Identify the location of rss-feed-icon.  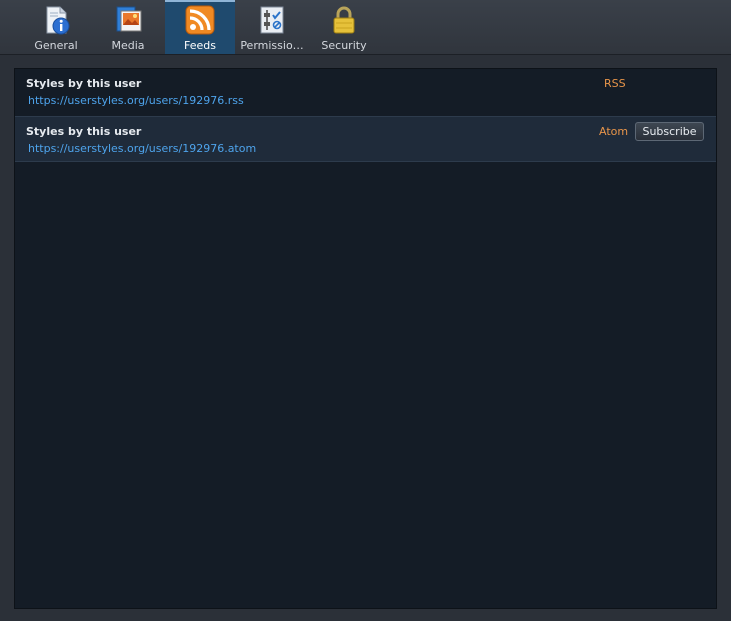
(200, 20).